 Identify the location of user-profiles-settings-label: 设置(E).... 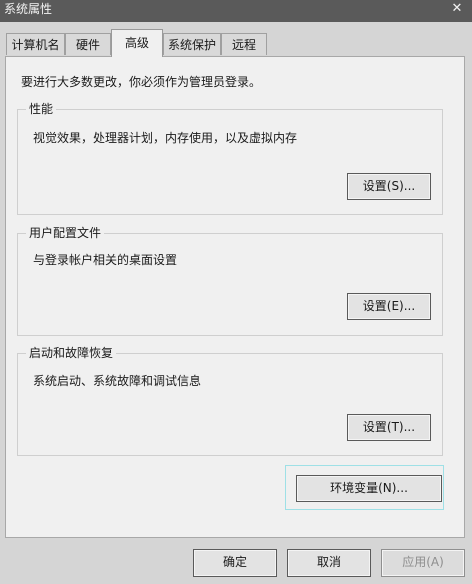
(389, 306).